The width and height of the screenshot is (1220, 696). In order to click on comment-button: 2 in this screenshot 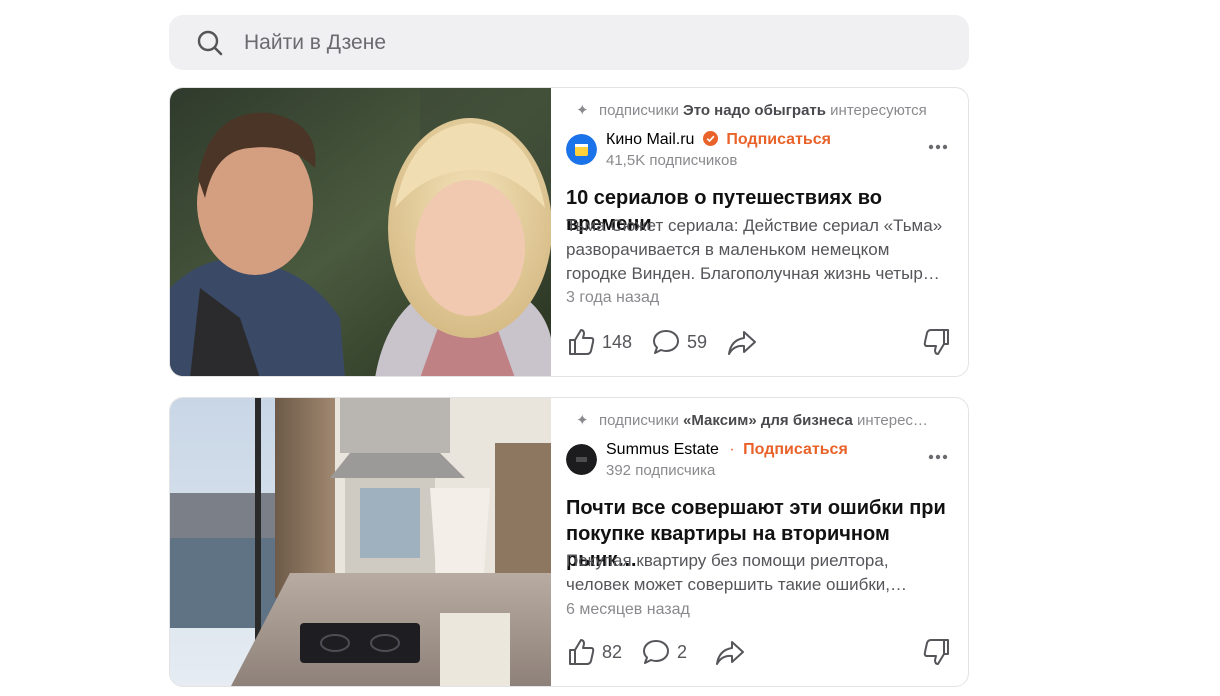, I will do `click(664, 652)`.